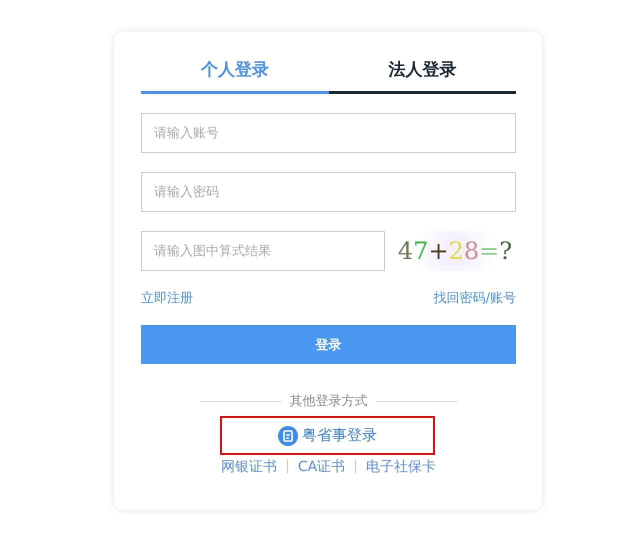 Image resolution: width=640 pixels, height=537 pixels. Describe the element at coordinates (455, 251) in the screenshot. I see `captcha-image: 47+28=?` at that location.